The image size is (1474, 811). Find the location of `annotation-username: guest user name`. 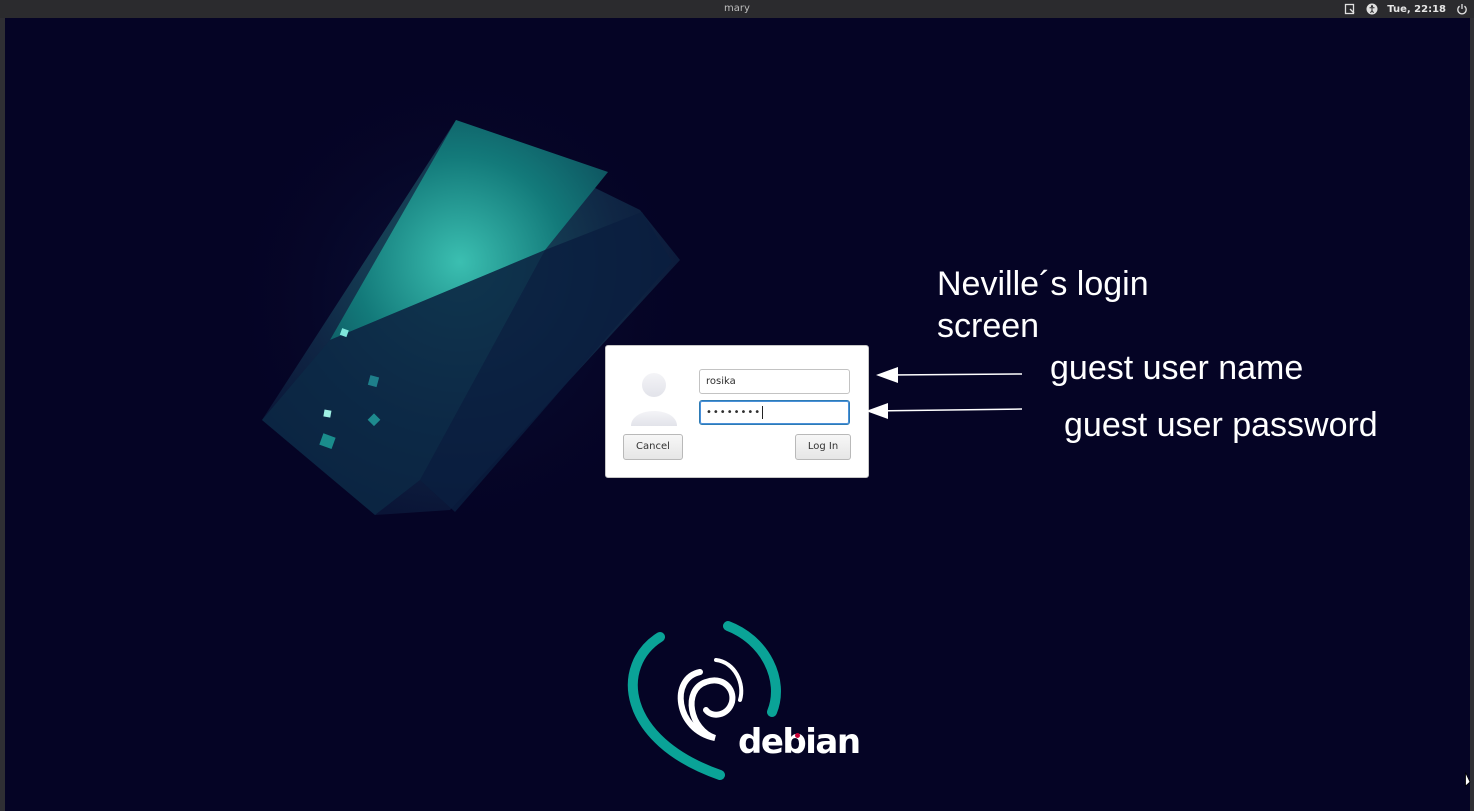

annotation-username: guest user name is located at coordinates (1177, 368).